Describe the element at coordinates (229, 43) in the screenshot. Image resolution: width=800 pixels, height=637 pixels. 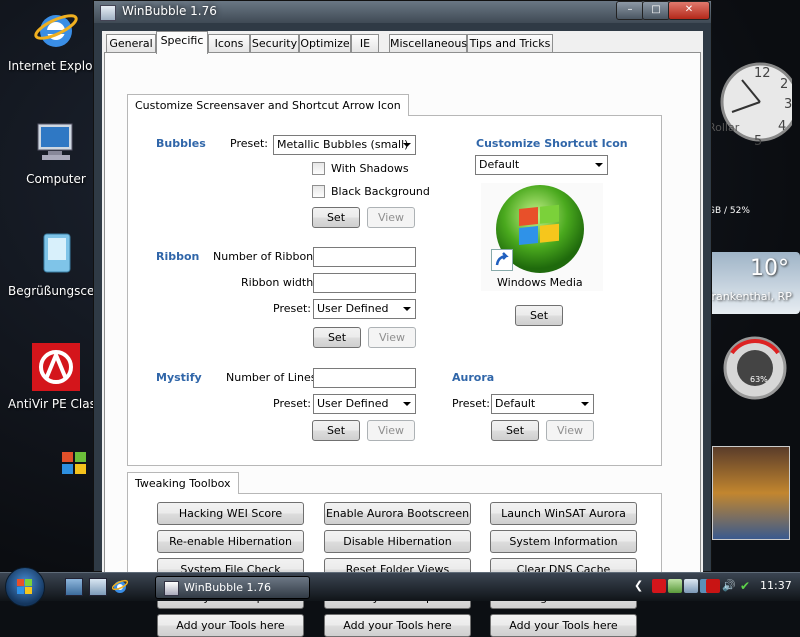
I see `tab-icons: Icons` at that location.